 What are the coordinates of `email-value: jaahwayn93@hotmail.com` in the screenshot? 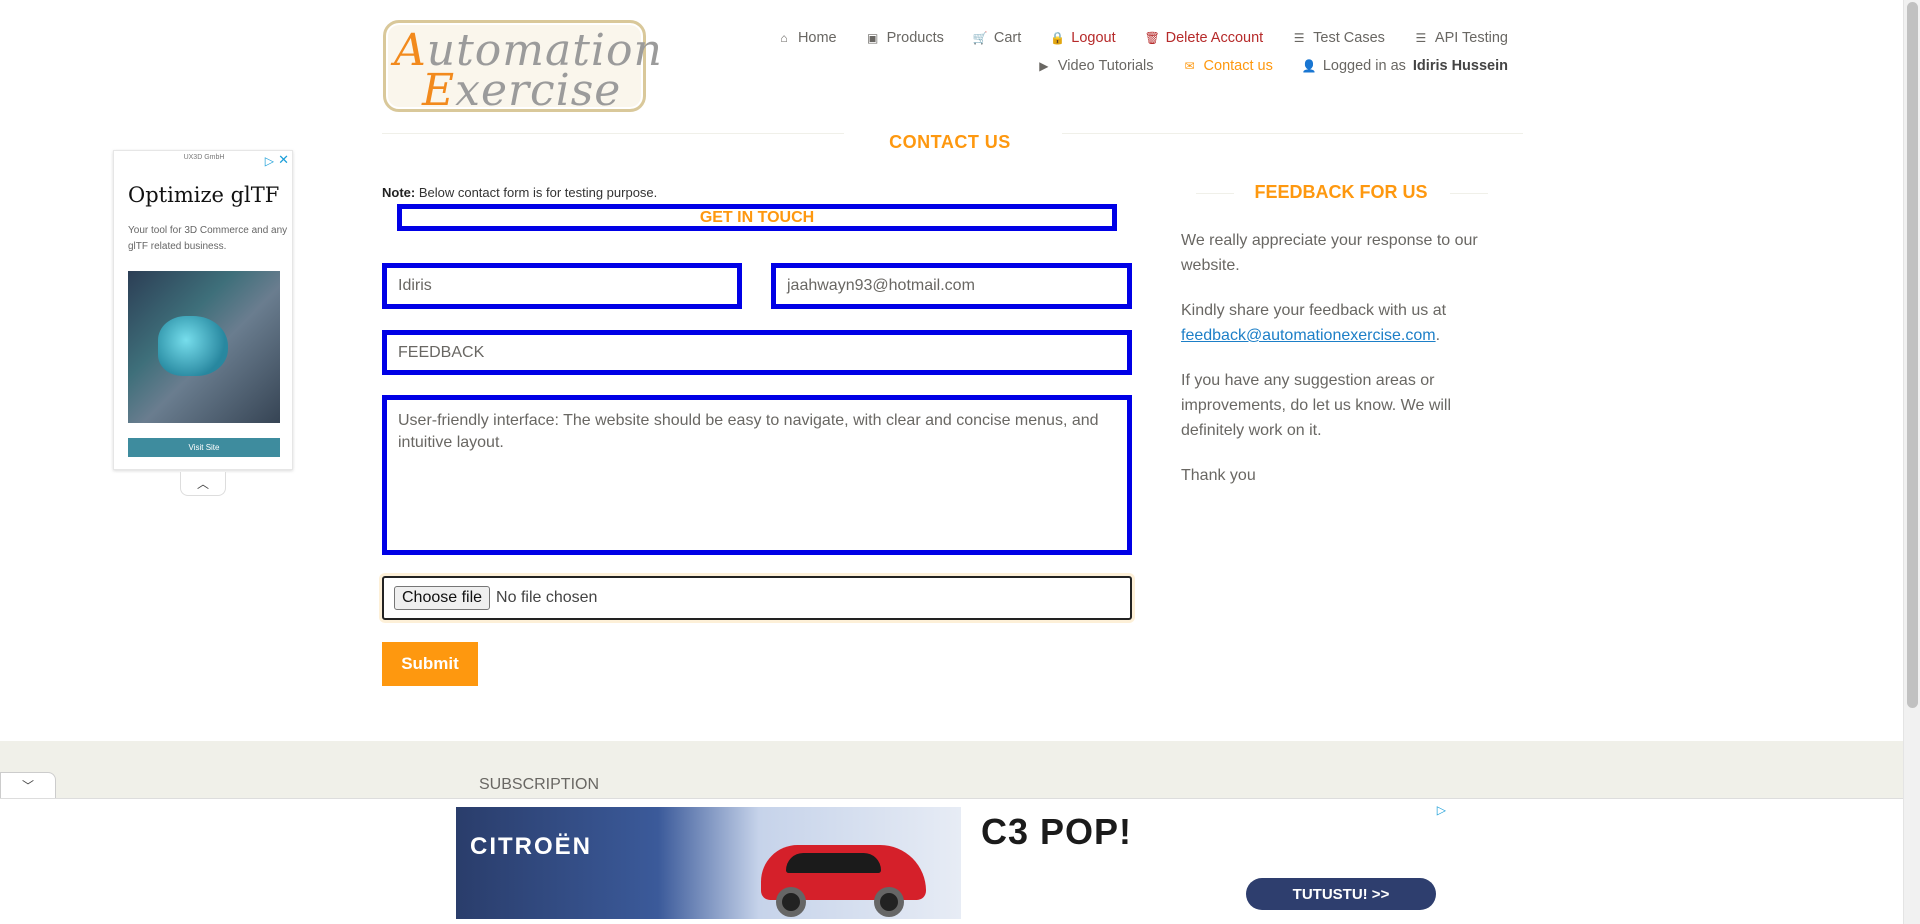 It's located at (881, 285).